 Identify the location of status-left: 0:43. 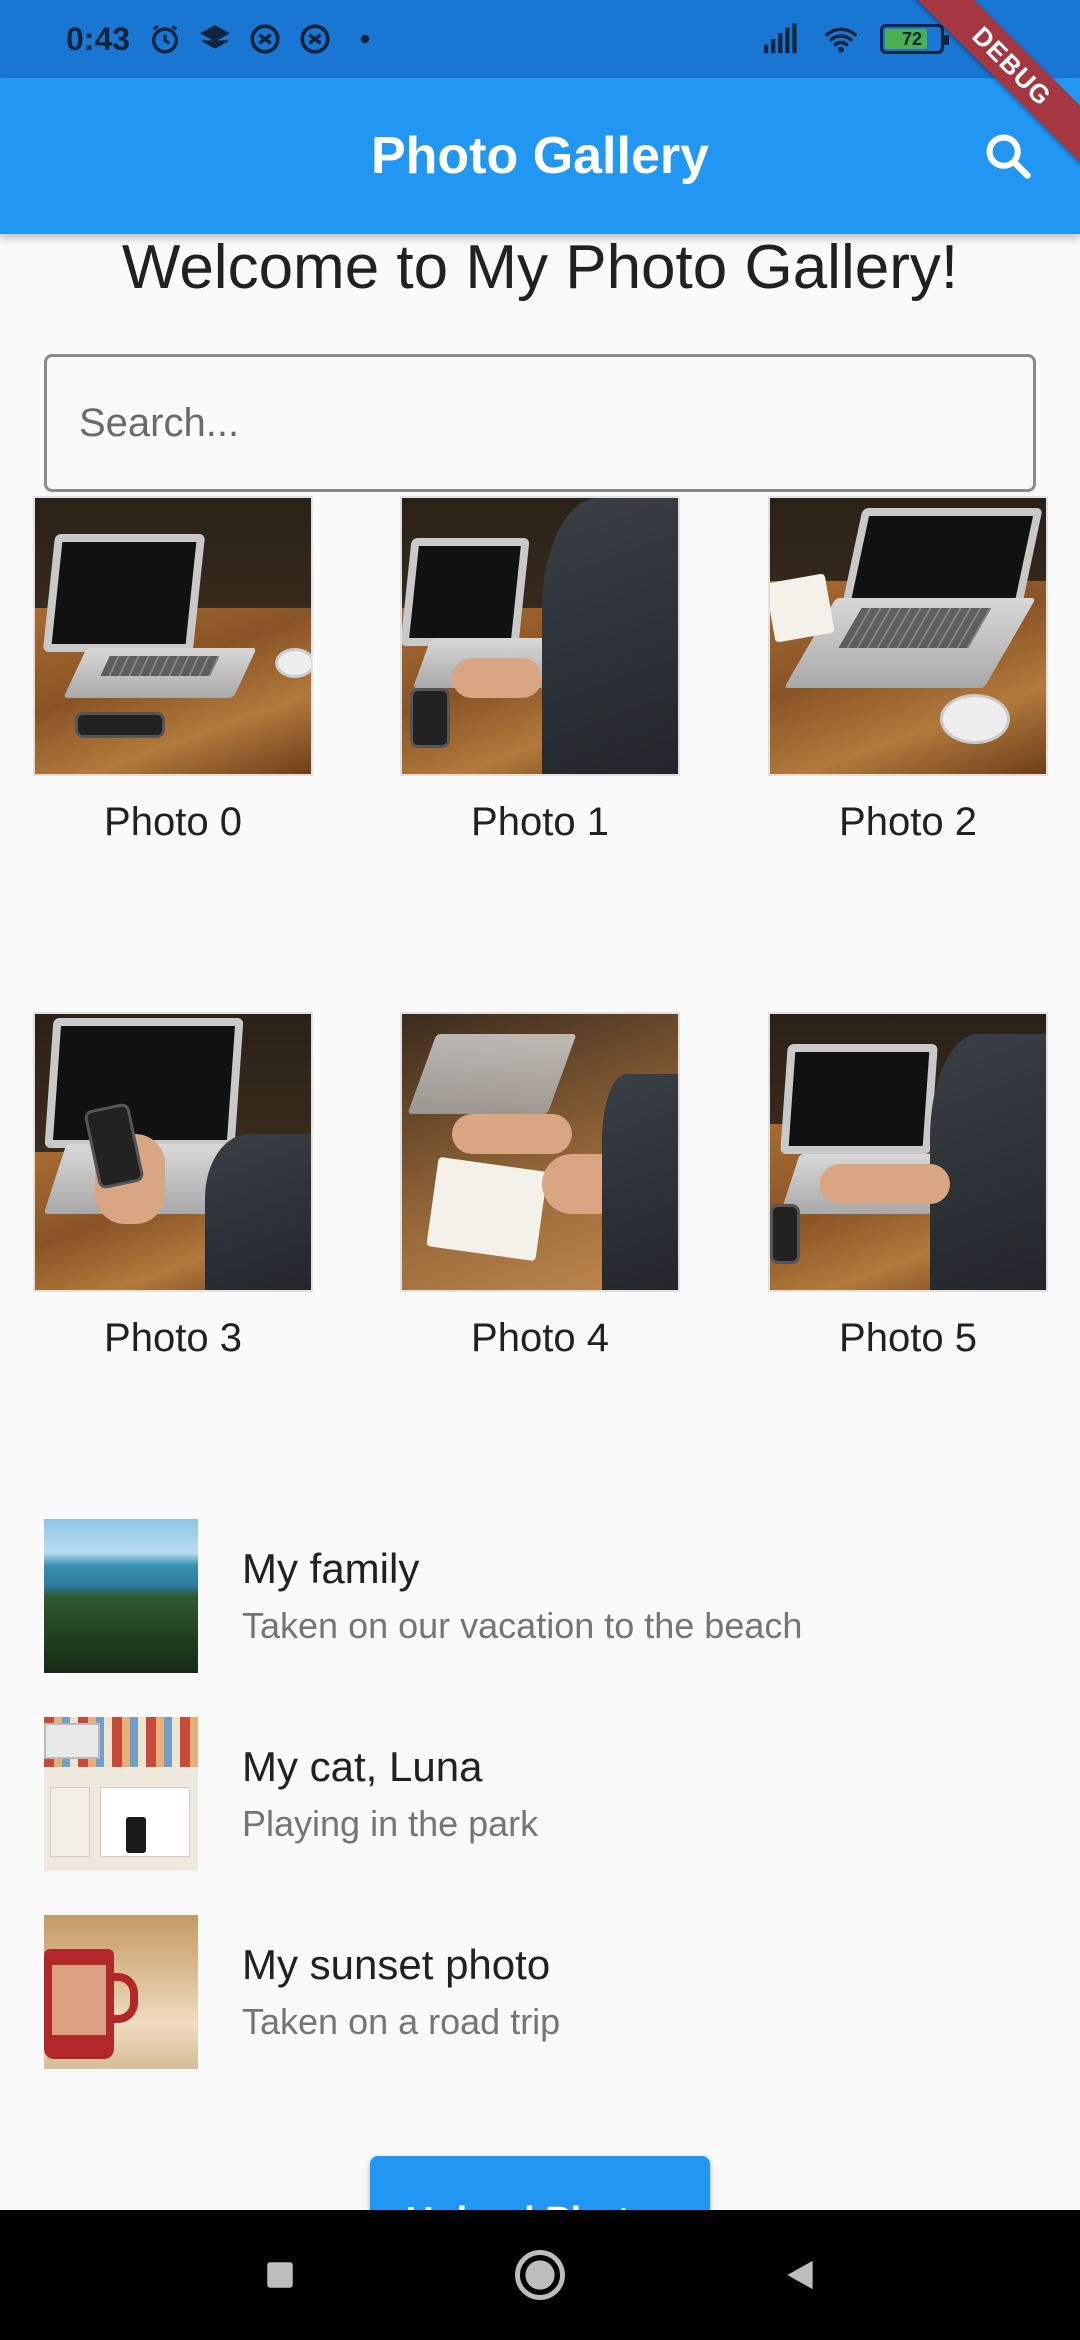
(224, 39).